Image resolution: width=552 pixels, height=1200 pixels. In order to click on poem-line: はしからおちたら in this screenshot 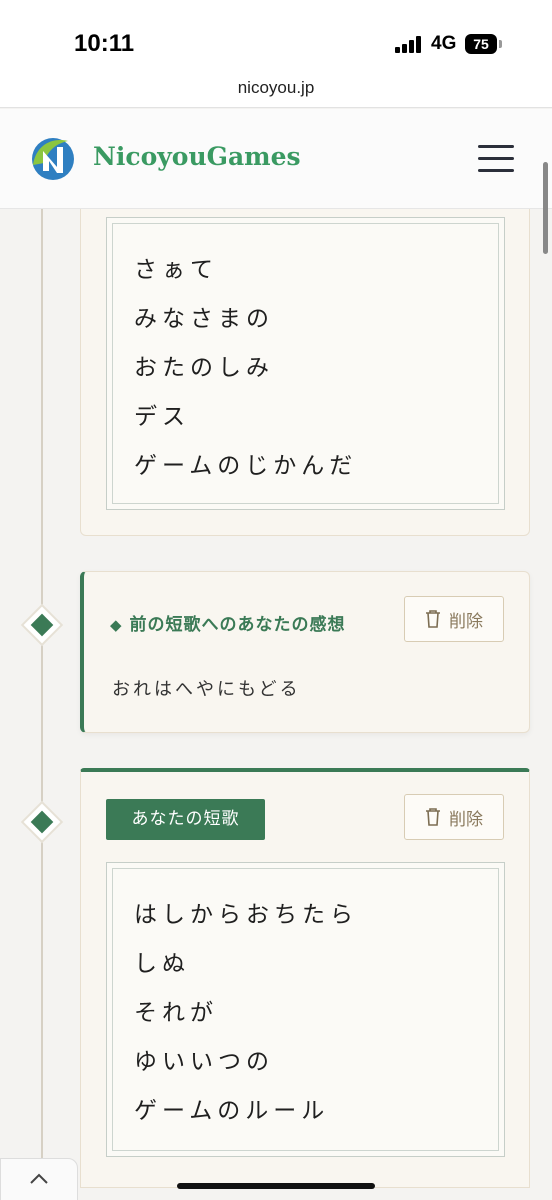, I will do `click(246, 915)`.